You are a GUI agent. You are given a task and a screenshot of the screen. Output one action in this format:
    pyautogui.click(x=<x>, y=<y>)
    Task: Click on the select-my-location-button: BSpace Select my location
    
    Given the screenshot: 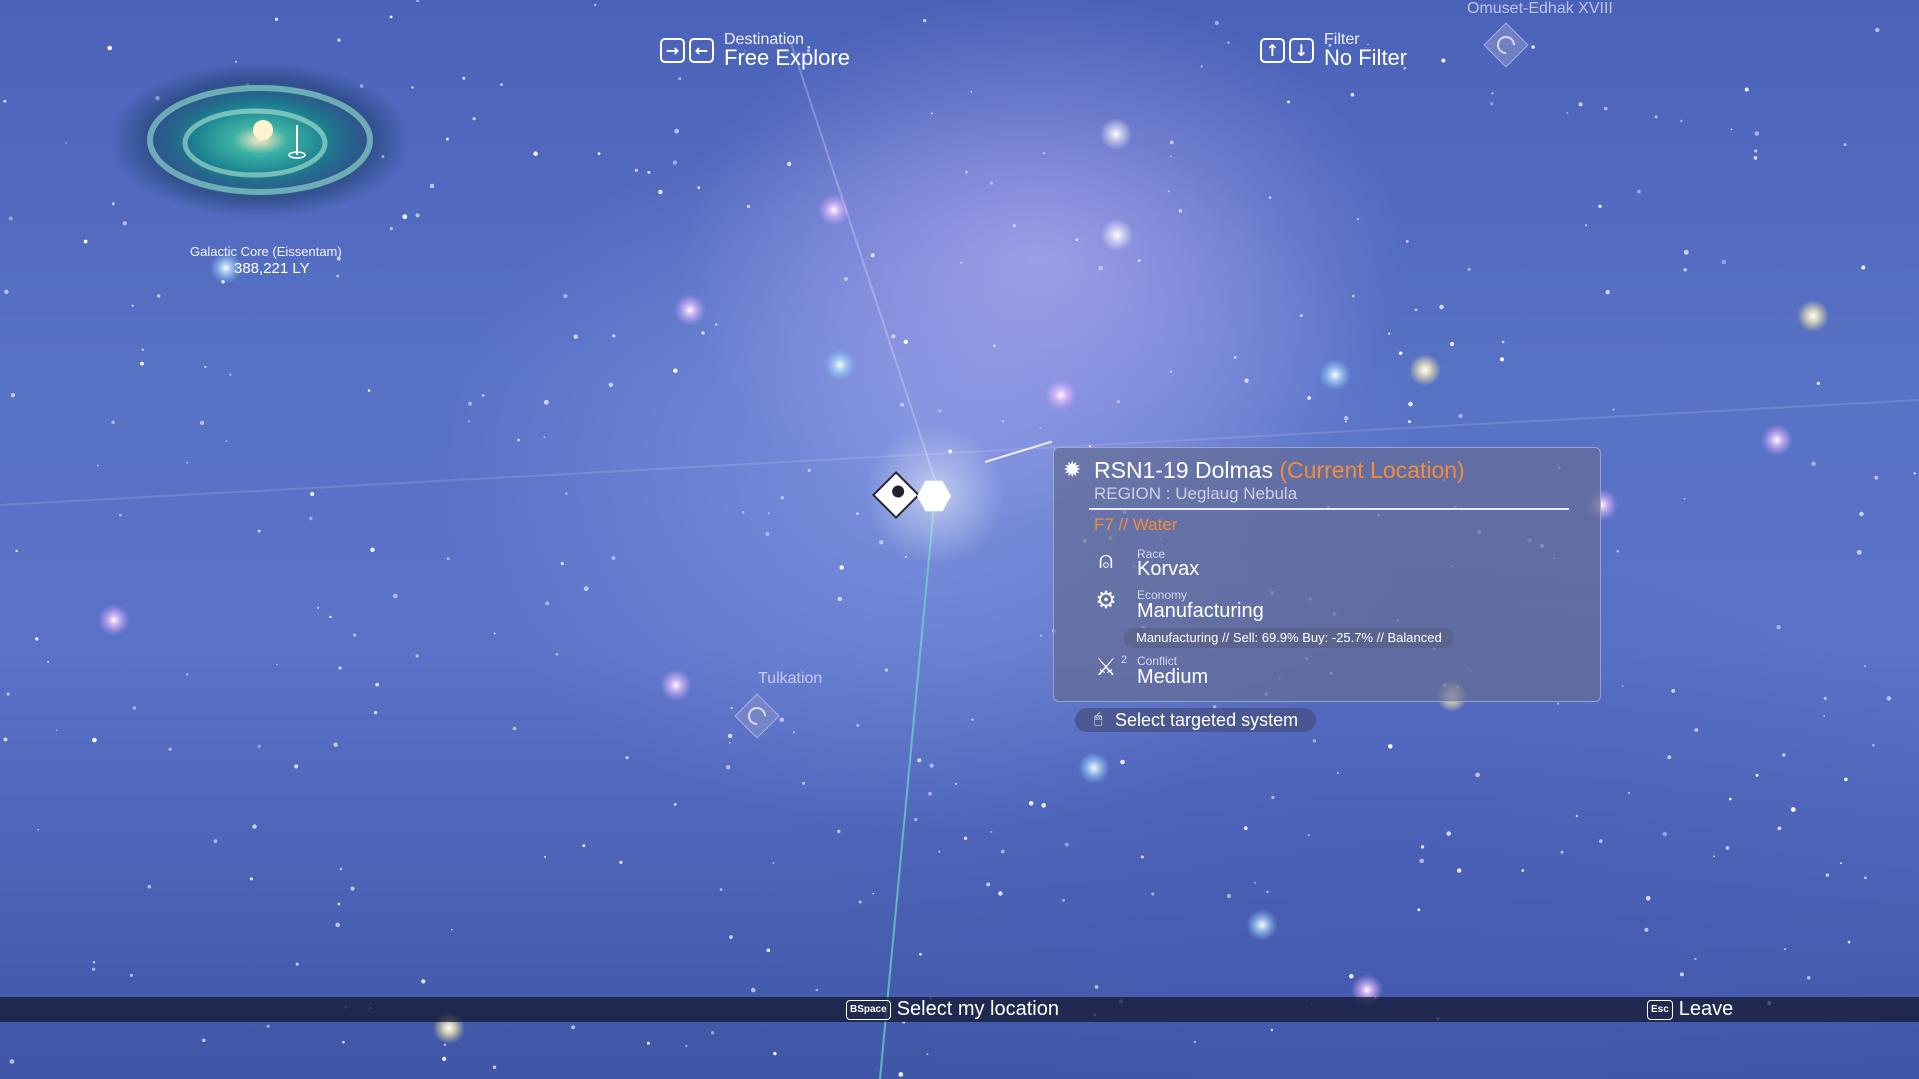 What is the action you would take?
    pyautogui.click(x=952, y=1009)
    